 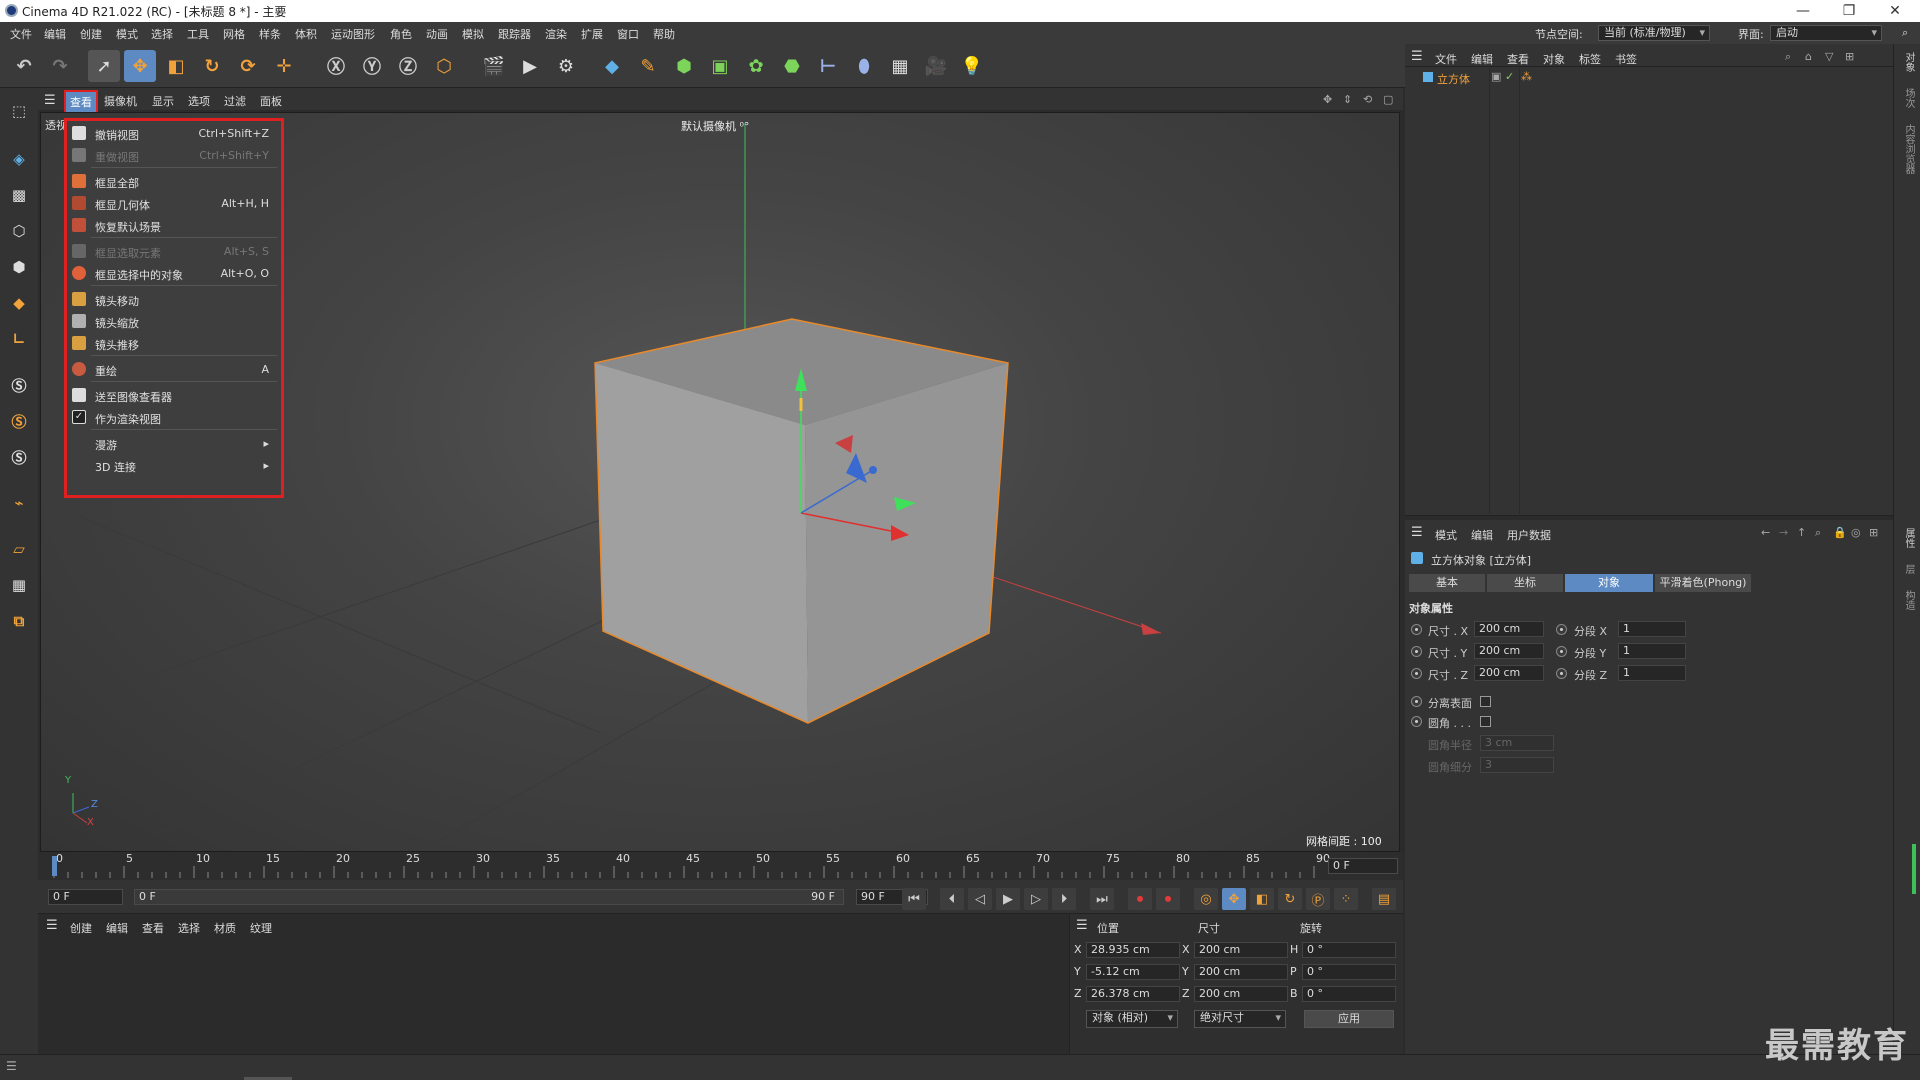 What do you see at coordinates (353, 34) in the screenshot?
I see `menu-mograph: 运动图形` at bounding box center [353, 34].